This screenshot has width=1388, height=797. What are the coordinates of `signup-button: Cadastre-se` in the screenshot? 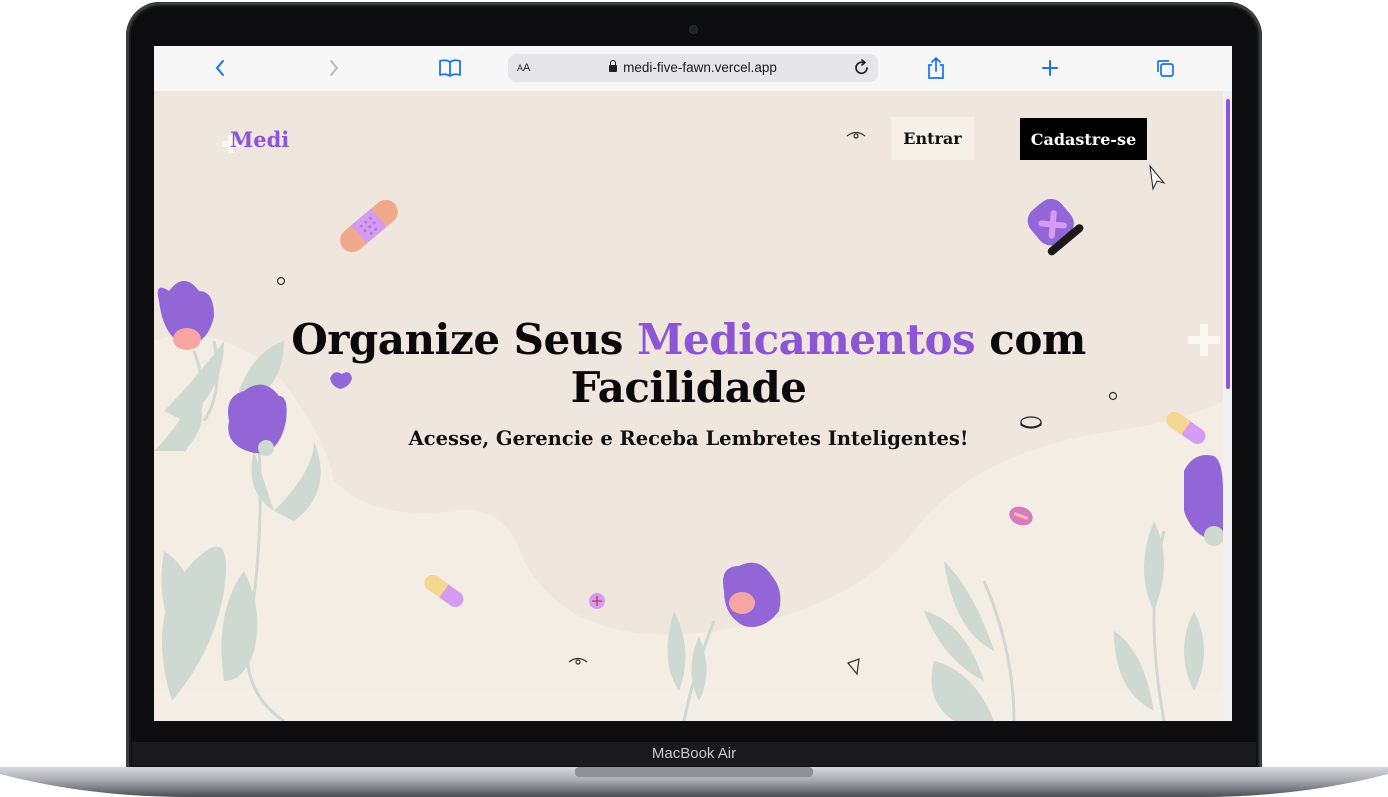 It's located at (1083, 139).